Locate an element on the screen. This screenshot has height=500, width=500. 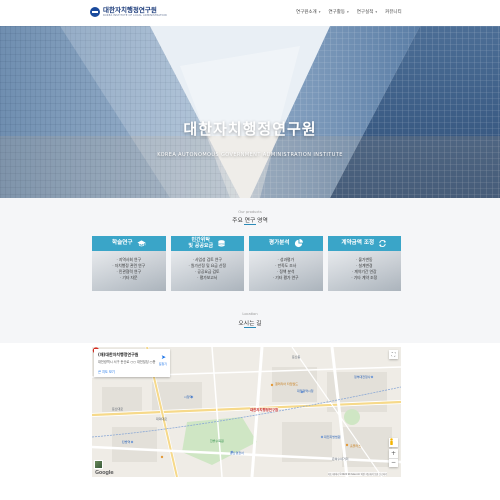
card-title: 계약금액 조정 is located at coordinates (358, 242).